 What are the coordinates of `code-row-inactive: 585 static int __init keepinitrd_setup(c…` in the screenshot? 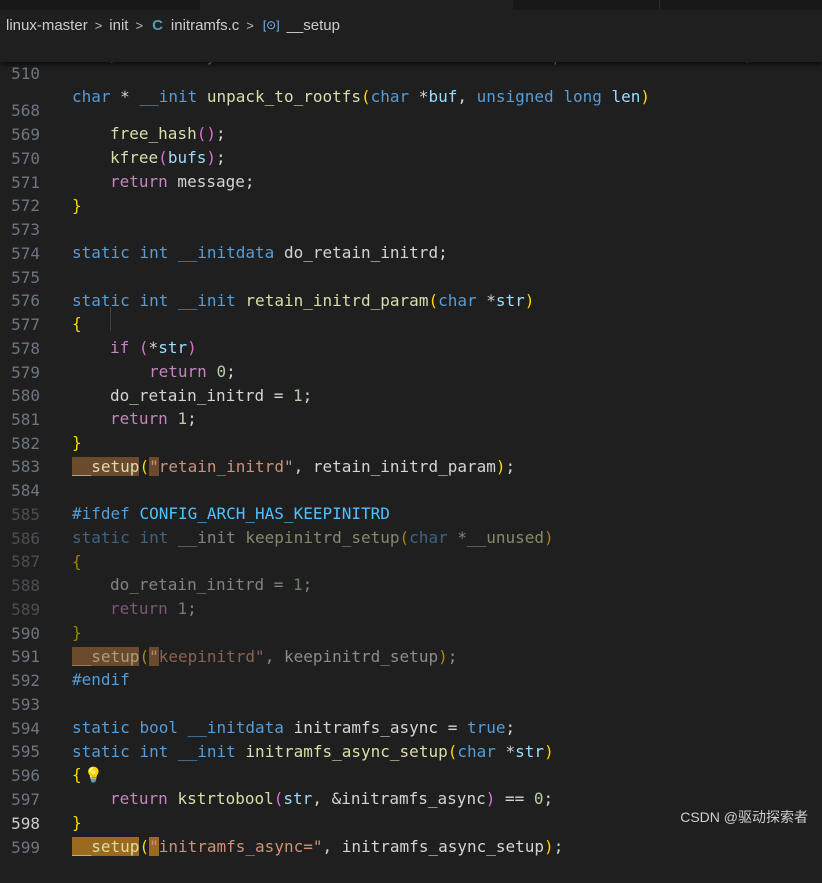 It's located at (411, 513).